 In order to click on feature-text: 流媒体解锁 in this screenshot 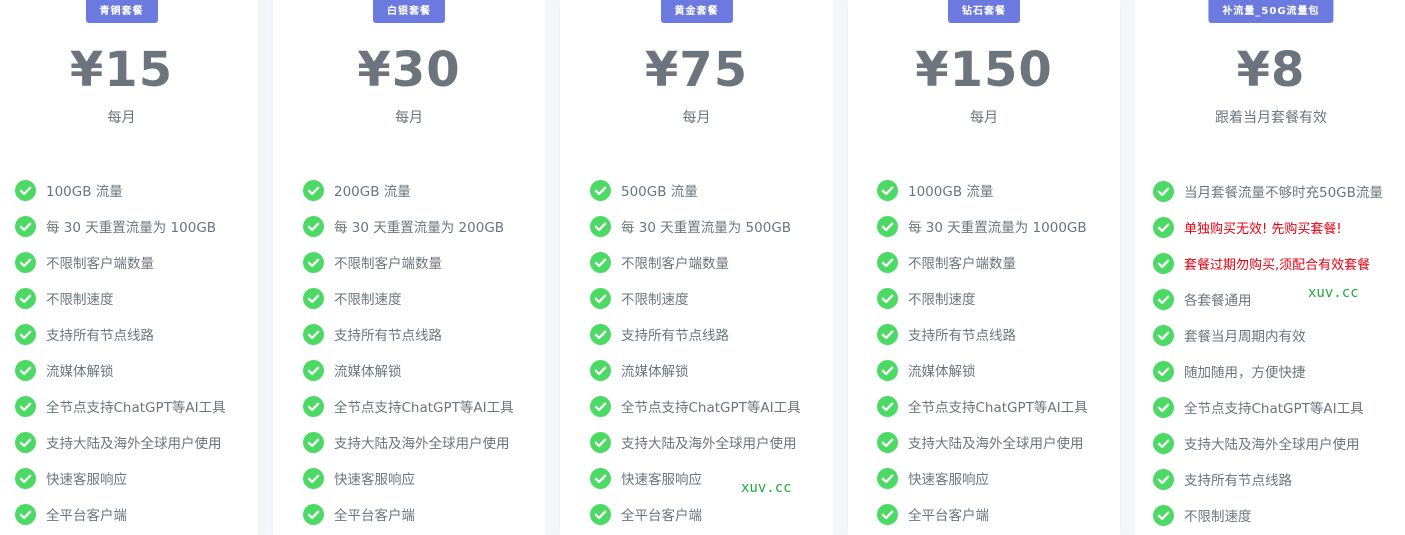, I will do `click(942, 372)`.